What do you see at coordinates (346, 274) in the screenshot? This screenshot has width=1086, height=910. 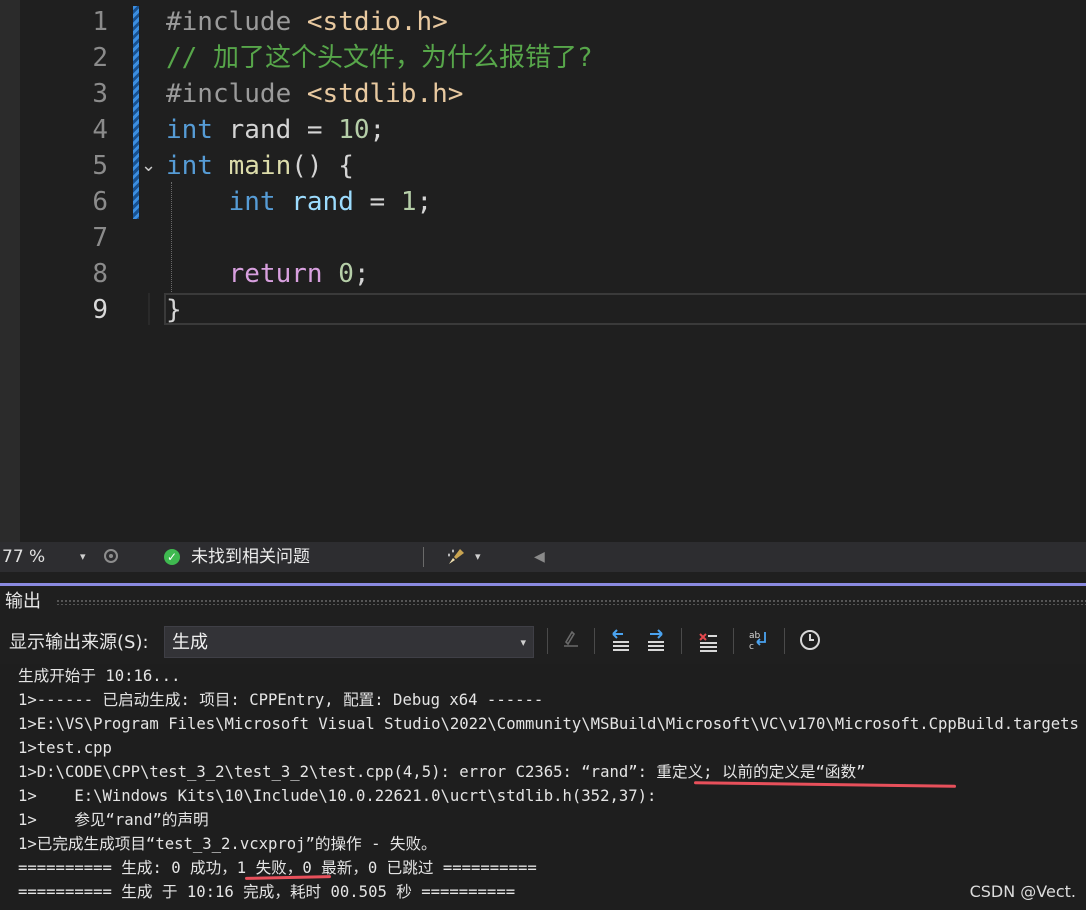 I see `code-token: 0` at bounding box center [346, 274].